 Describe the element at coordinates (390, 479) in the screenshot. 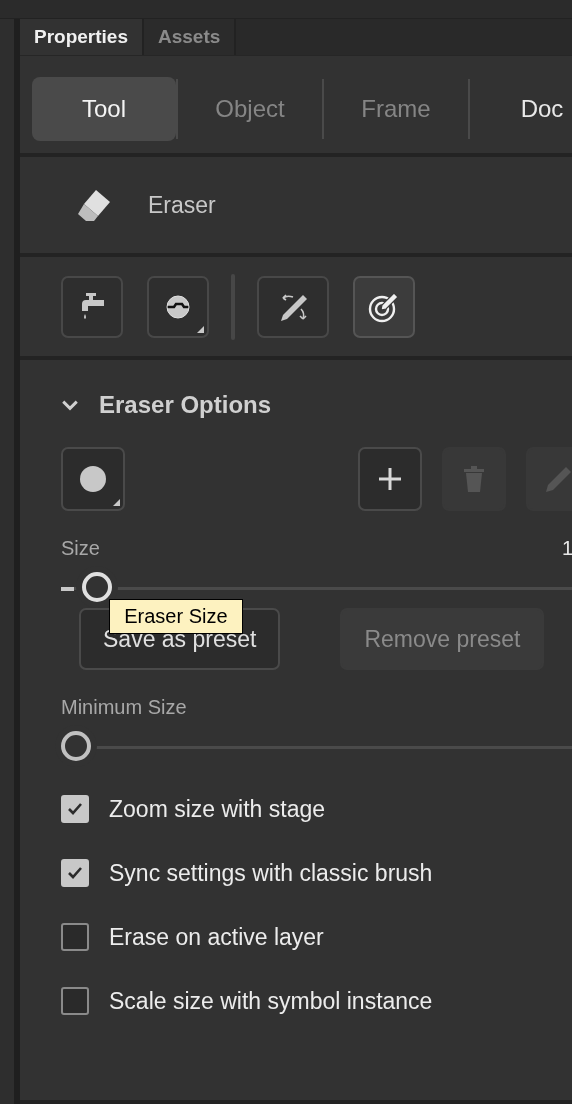

I see `preset-button` at that location.